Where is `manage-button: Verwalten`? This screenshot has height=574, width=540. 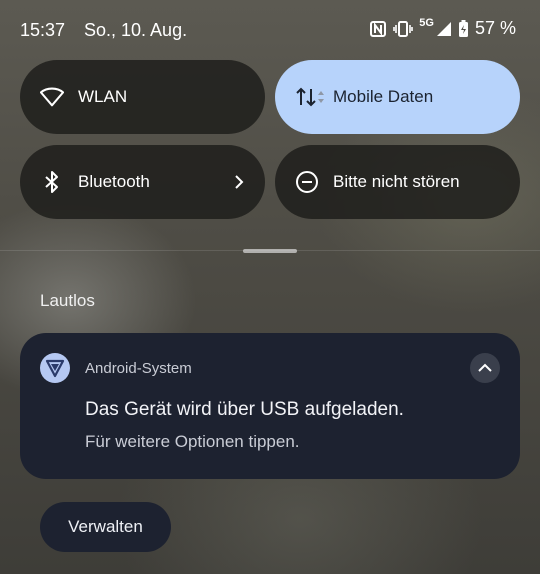
manage-button: Verwalten is located at coordinates (105, 527).